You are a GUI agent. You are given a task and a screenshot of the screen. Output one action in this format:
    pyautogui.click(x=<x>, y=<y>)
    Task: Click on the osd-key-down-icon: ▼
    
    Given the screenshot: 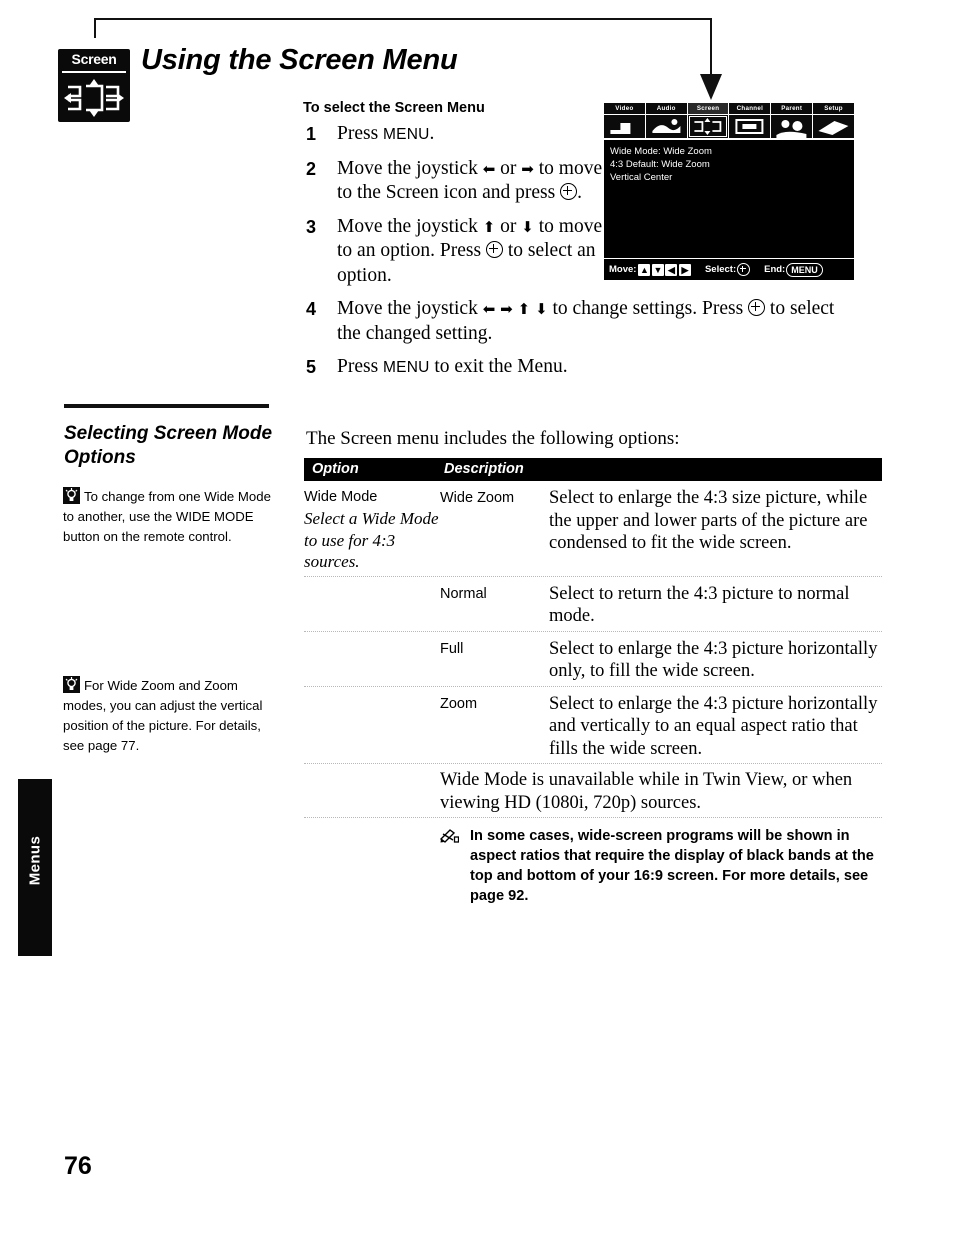 What is the action you would take?
    pyautogui.click(x=657, y=269)
    